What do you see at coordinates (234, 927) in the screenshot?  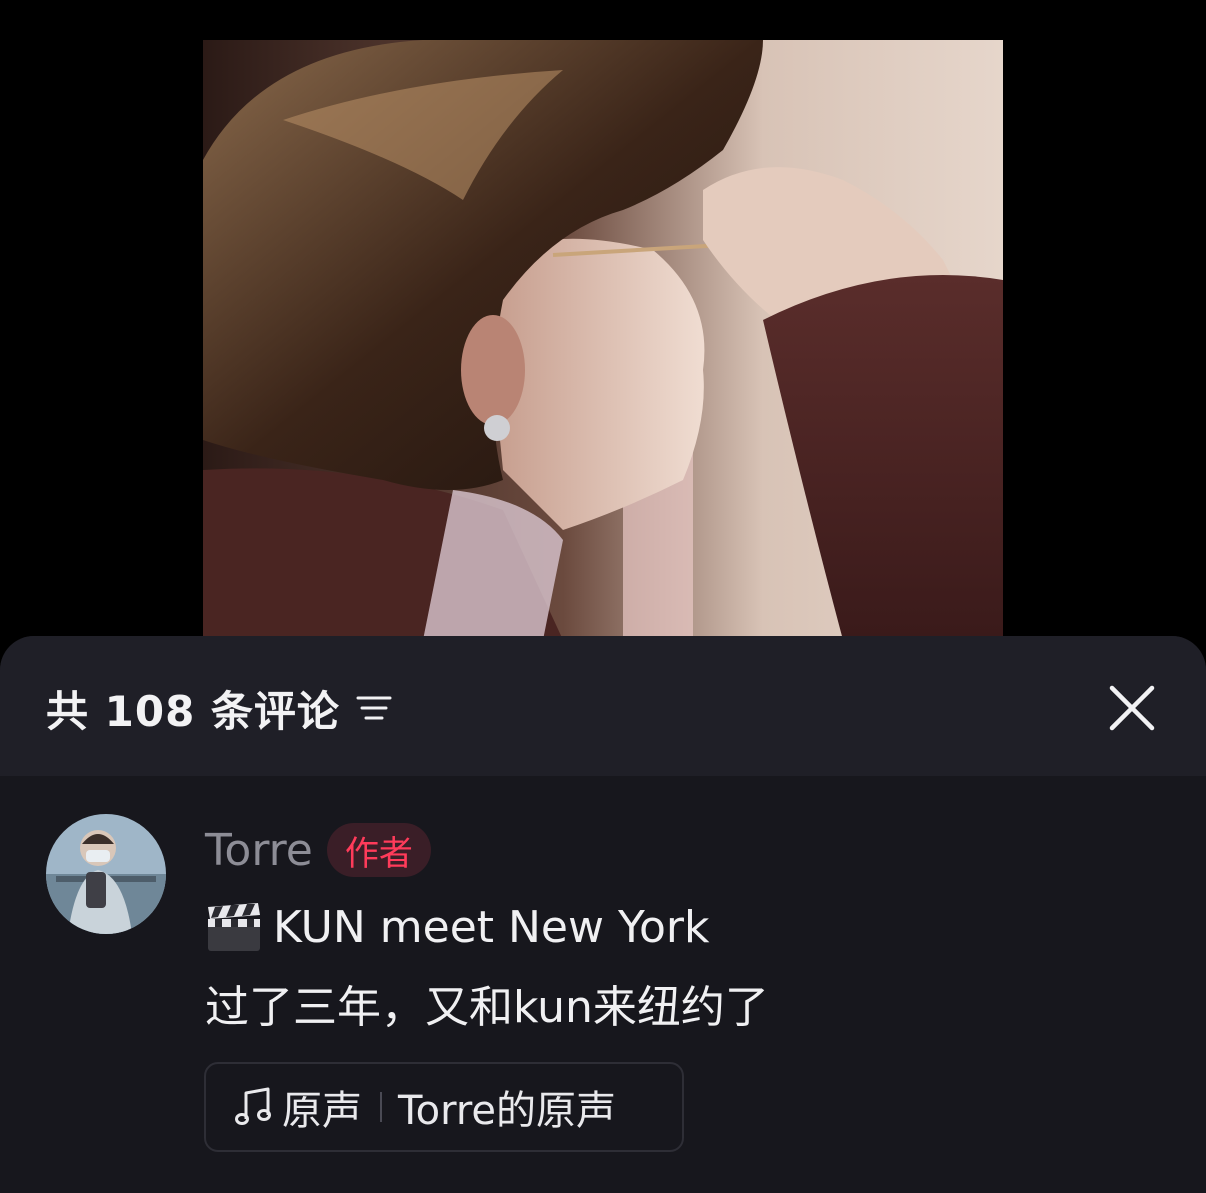 I see `clapper-board-icon` at bounding box center [234, 927].